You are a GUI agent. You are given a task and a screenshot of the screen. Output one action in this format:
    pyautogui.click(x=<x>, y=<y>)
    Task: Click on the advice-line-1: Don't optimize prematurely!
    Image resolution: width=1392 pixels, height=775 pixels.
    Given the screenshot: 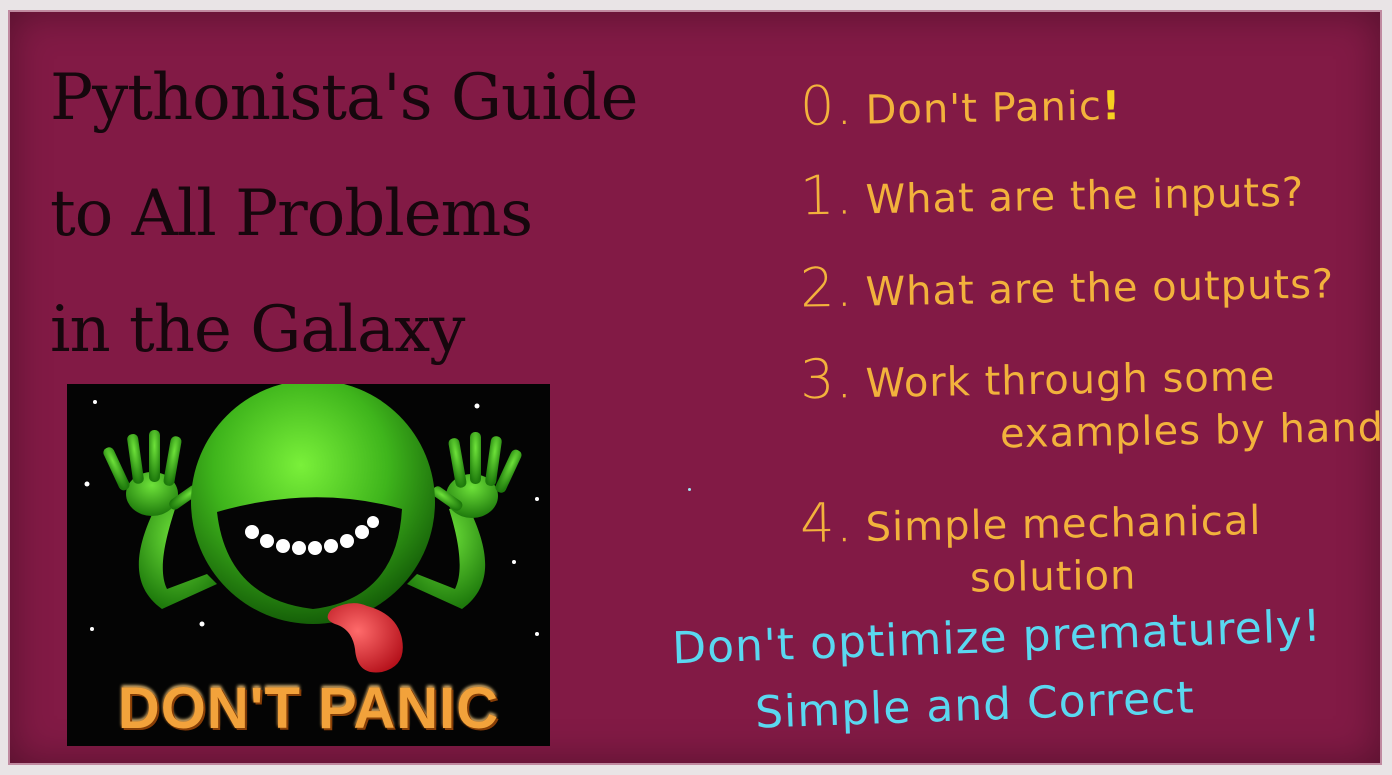 What is the action you would take?
    pyautogui.click(x=997, y=637)
    